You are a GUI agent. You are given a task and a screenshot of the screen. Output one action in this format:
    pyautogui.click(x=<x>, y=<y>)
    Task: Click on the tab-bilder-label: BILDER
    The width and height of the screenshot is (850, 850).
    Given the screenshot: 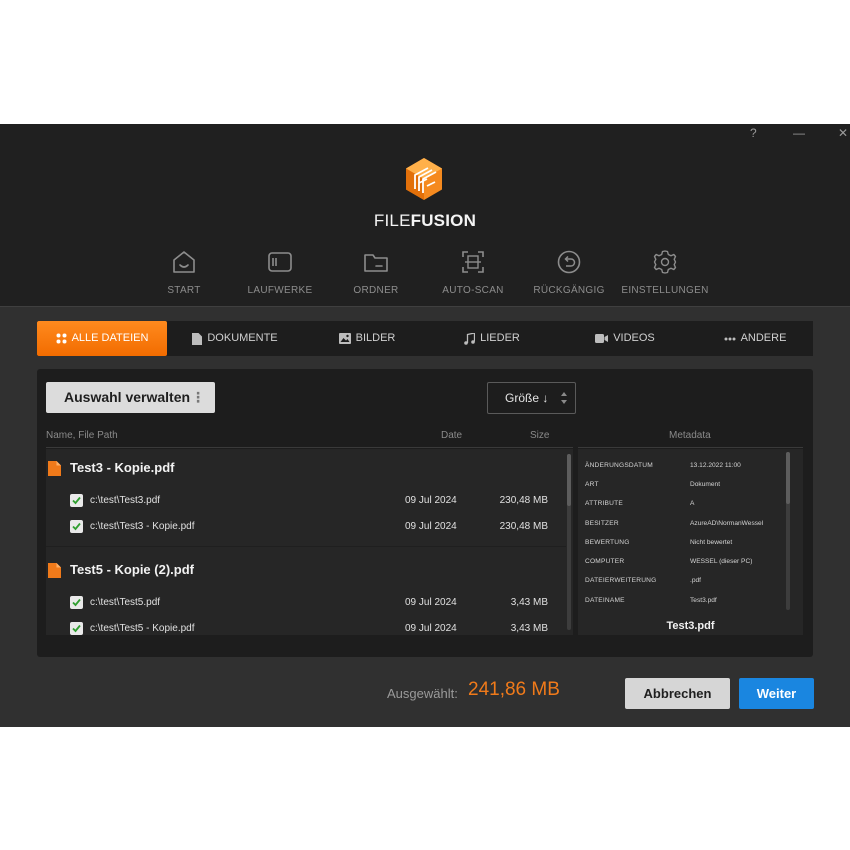 What is the action you would take?
    pyautogui.click(x=375, y=338)
    